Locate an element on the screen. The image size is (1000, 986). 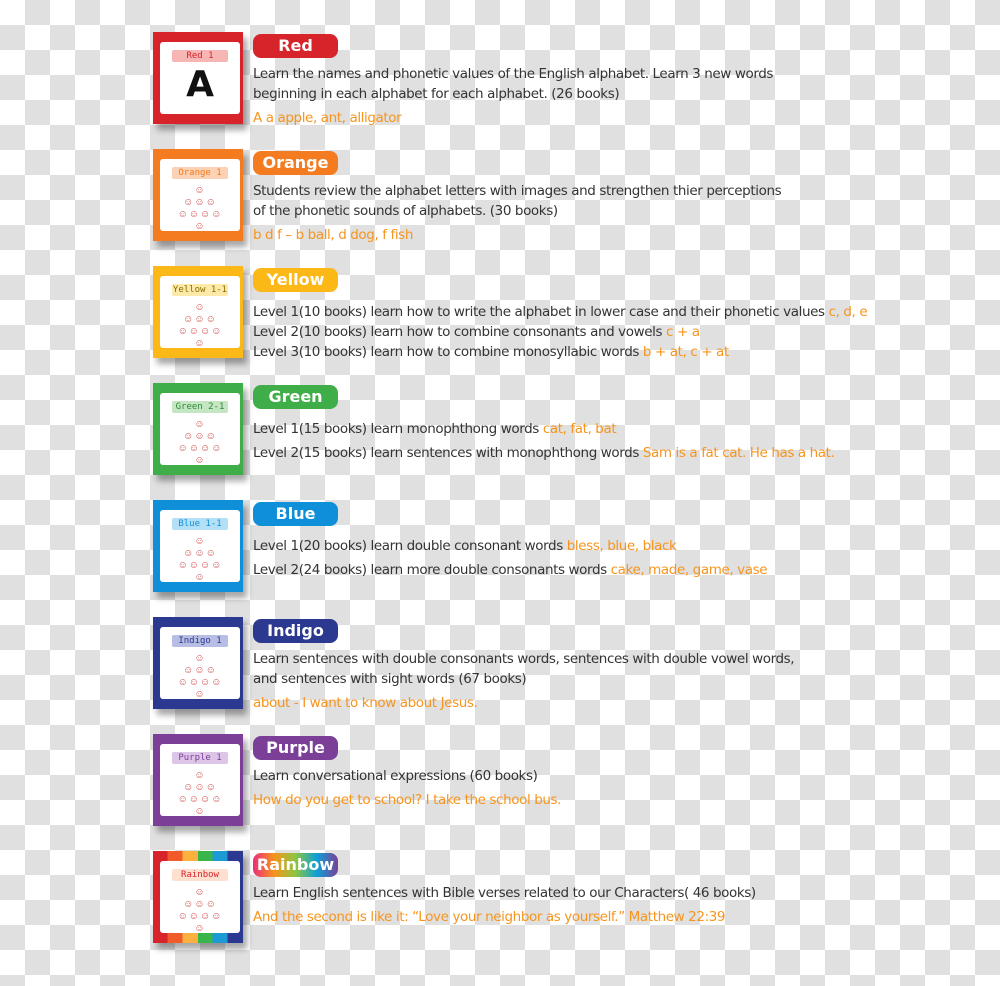
cover-panel: Yellow 1-1 ☺ ☺☺☺ ☺☺☺☺☺ is located at coordinates (200, 312).